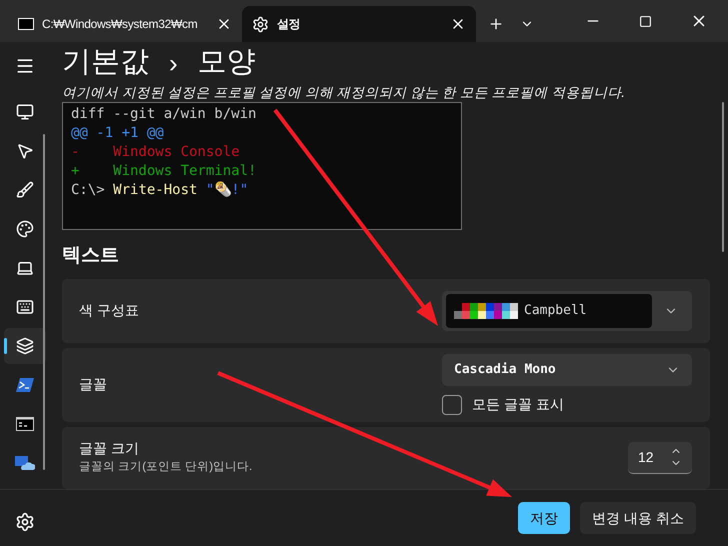 The width and height of the screenshot is (728, 546). Describe the element at coordinates (289, 24) in the screenshot. I see `tab-label: 설정` at that location.